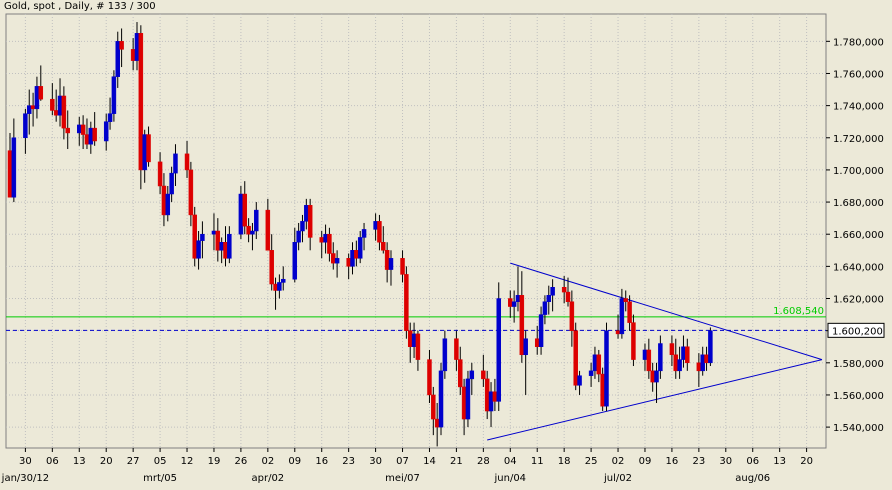 Image resolution: width=892 pixels, height=490 pixels. Describe the element at coordinates (752, 478) in the screenshot. I see `x-month-label: aug/06` at that location.